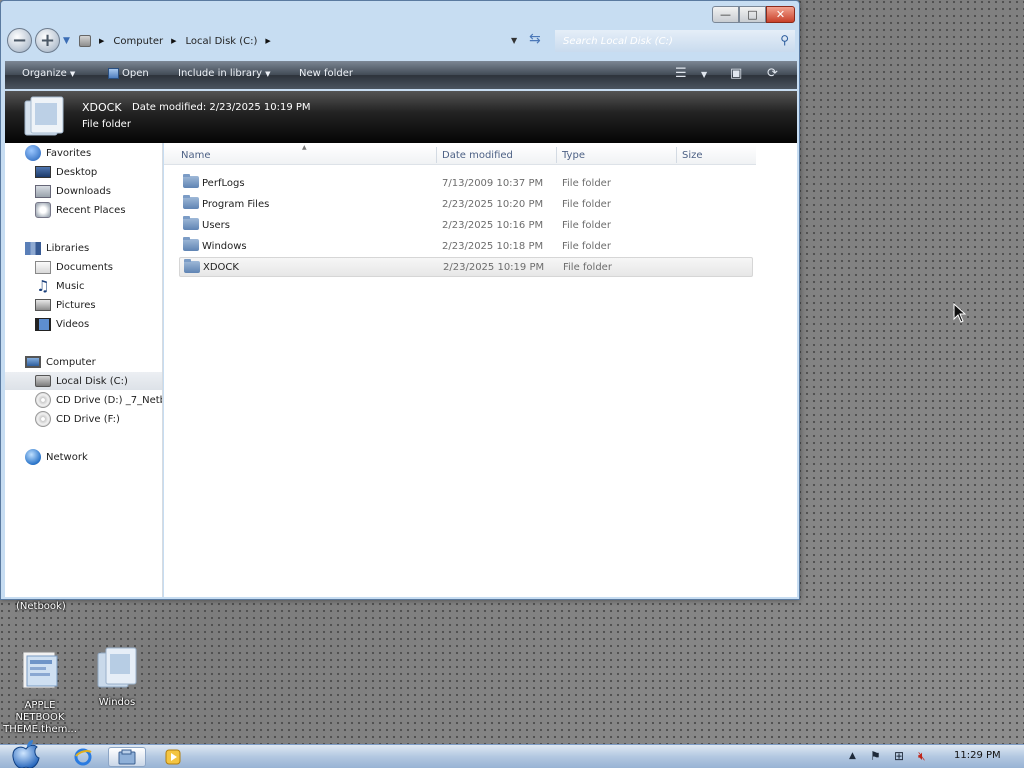 This screenshot has width=1024, height=768. I want to click on nav-downloads: Downloads, so click(73, 191).